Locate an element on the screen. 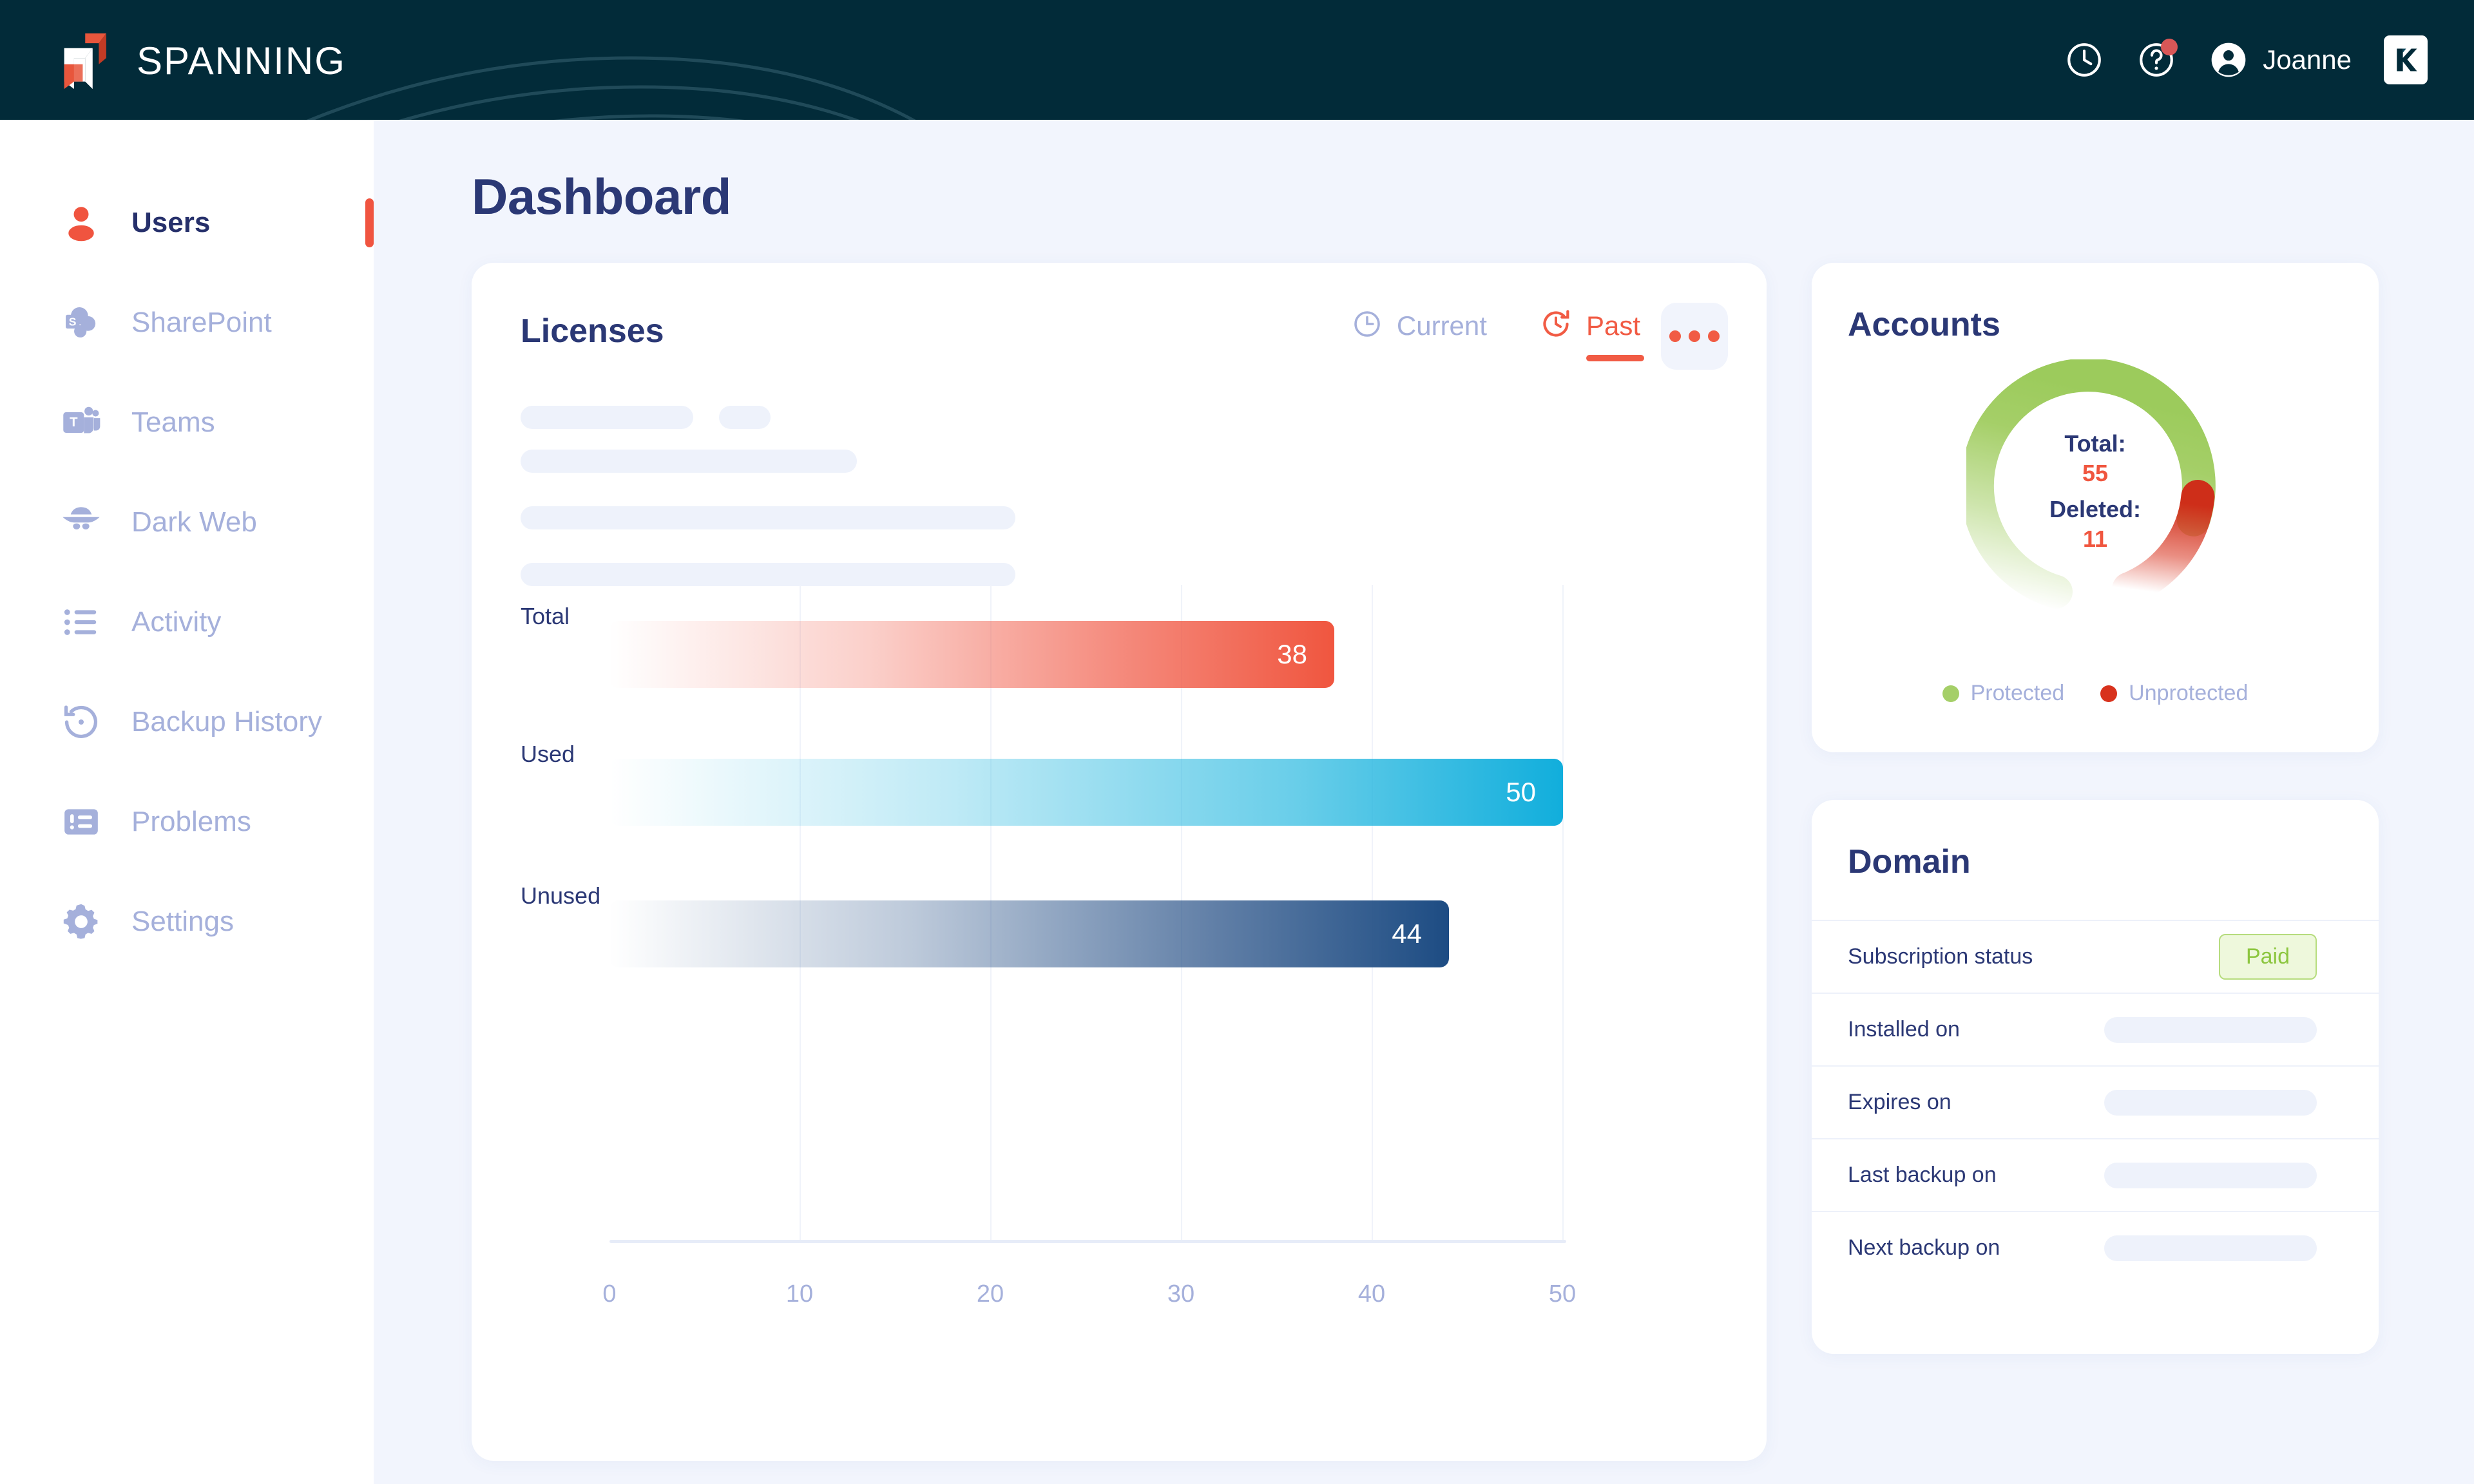 The height and width of the screenshot is (1484, 2474). avatar is located at coordinates (2229, 60).